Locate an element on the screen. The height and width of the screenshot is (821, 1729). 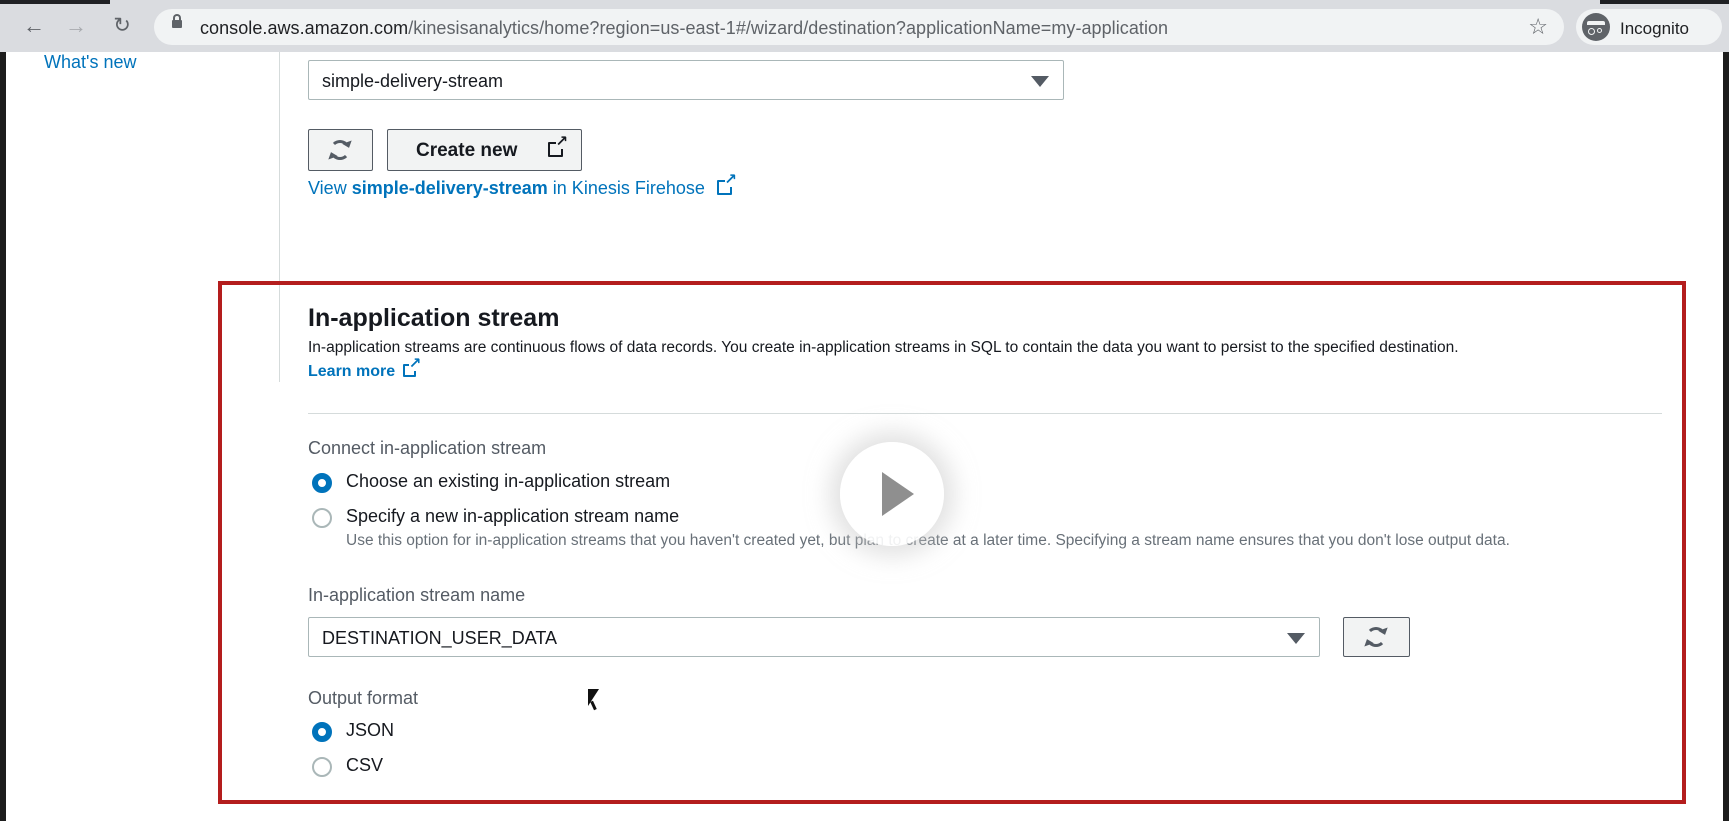
forward-icon: → is located at coordinates (76, 26).